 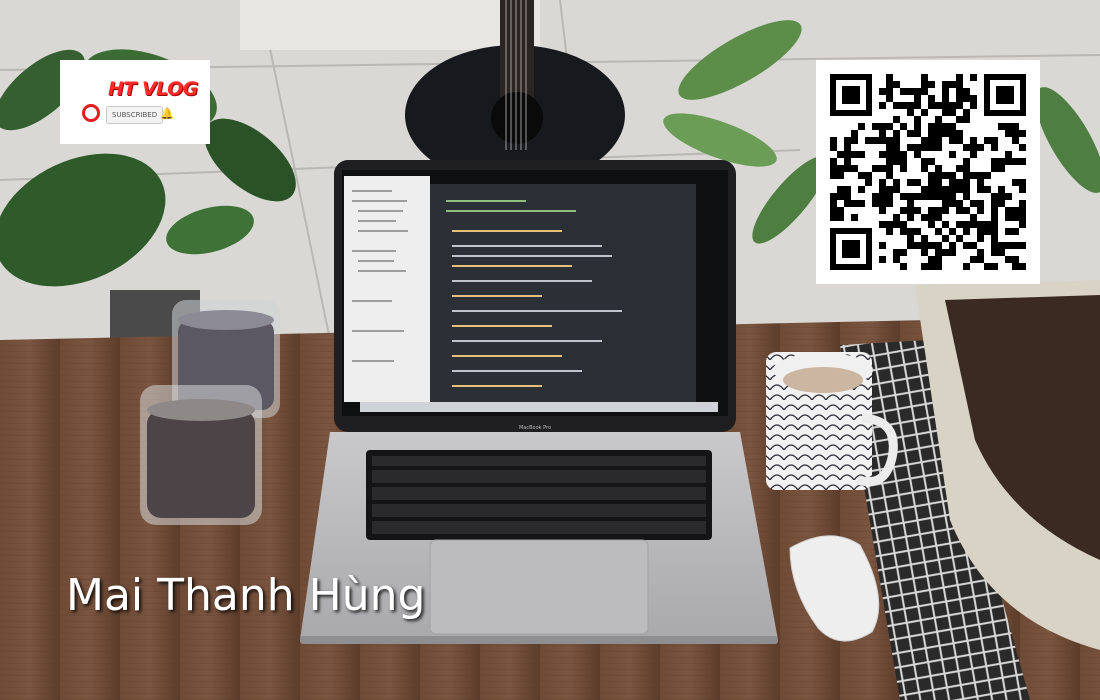 What do you see at coordinates (246, 595) in the screenshot?
I see `author-name: Mai Thanh Hùng` at bounding box center [246, 595].